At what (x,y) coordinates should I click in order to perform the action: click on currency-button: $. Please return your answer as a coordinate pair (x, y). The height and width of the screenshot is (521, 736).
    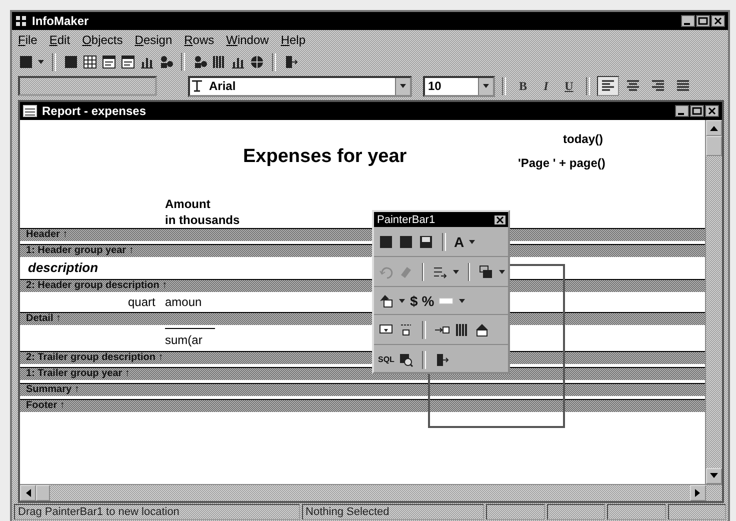
    Looking at the image, I should click on (414, 301).